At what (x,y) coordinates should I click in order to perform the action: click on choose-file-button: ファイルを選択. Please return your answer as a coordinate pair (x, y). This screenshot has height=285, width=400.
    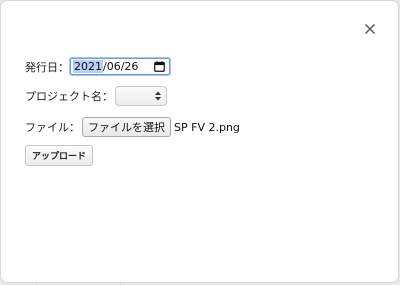
    Looking at the image, I should click on (126, 127).